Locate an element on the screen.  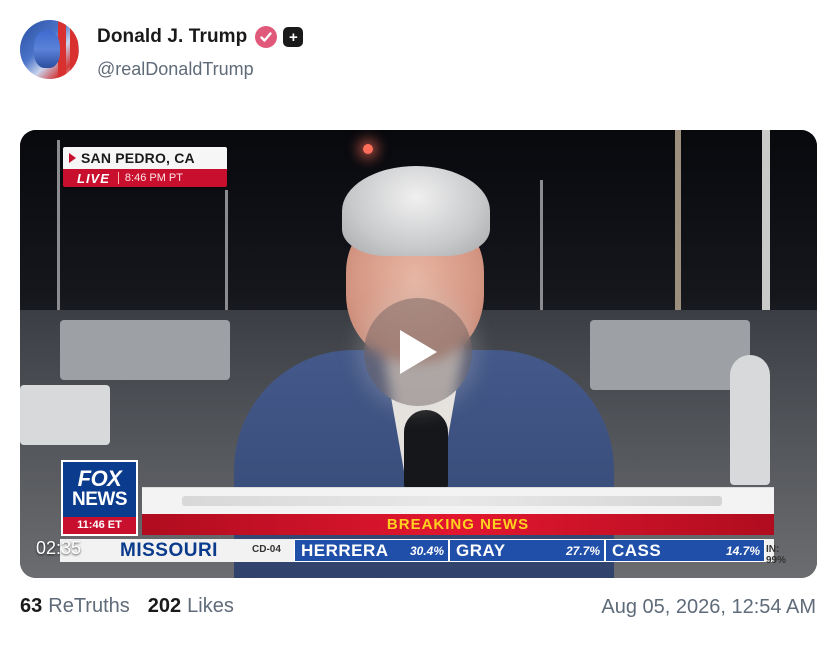
candidate-pct: 30.4% is located at coordinates (426, 550).